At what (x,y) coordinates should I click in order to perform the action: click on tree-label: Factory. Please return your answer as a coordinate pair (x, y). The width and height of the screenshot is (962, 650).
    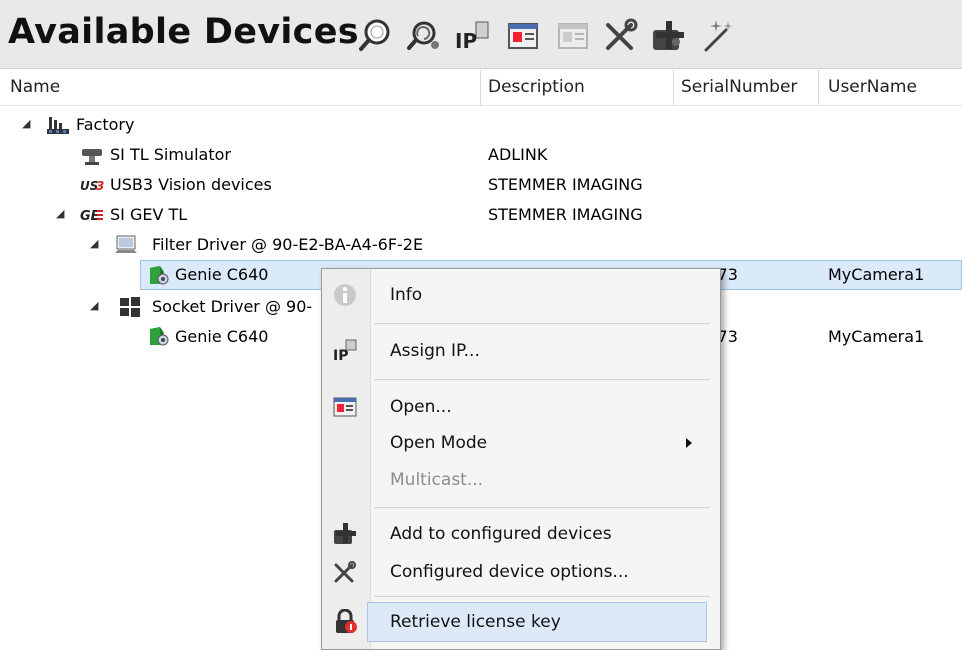
    Looking at the image, I should click on (105, 124).